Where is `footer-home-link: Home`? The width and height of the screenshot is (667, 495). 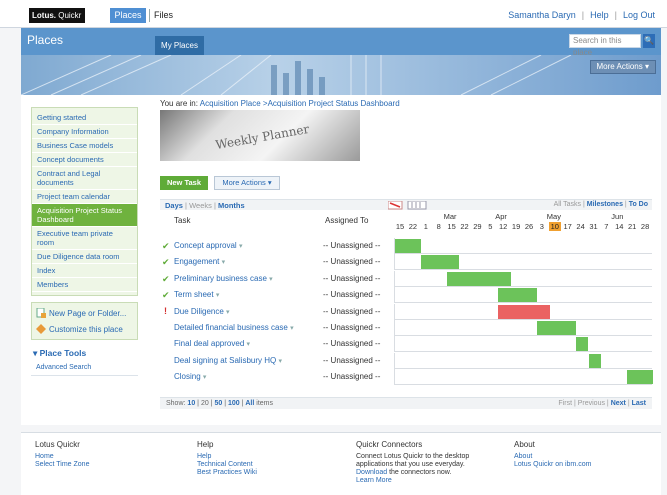 footer-home-link: Home is located at coordinates (62, 457).